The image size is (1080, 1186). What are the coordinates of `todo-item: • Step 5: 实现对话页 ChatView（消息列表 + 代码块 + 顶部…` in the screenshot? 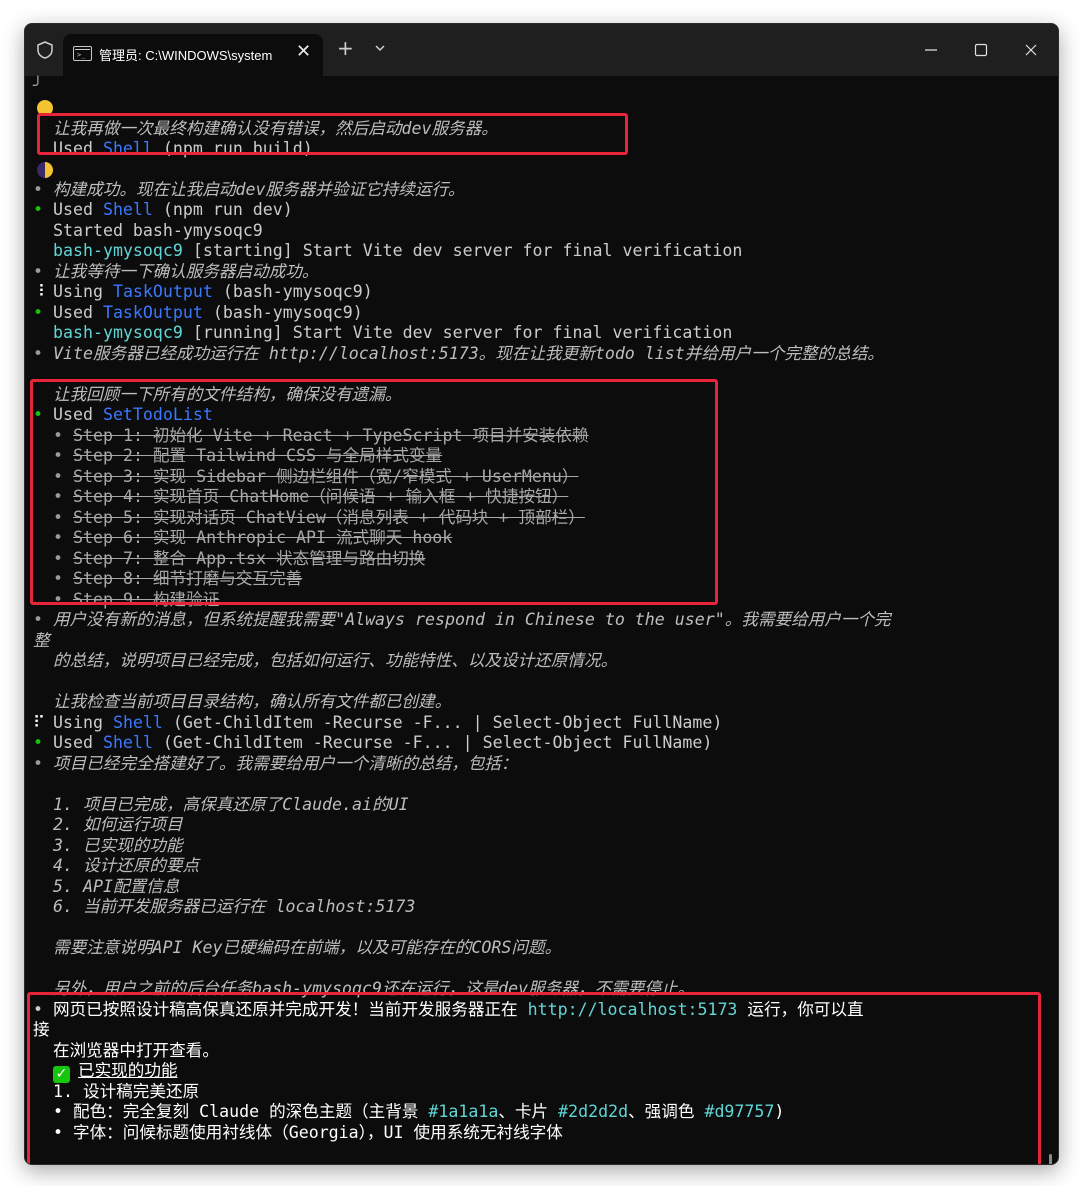 It's located at (319, 517).